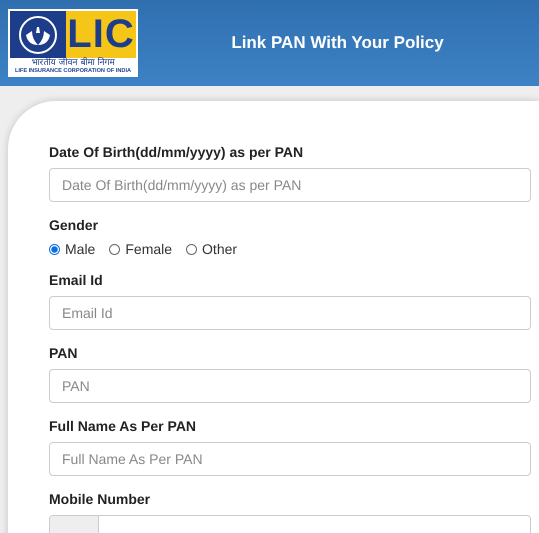 Image resolution: width=539 pixels, height=533 pixels. What do you see at coordinates (76, 280) in the screenshot?
I see `field-label: Email Id` at bounding box center [76, 280].